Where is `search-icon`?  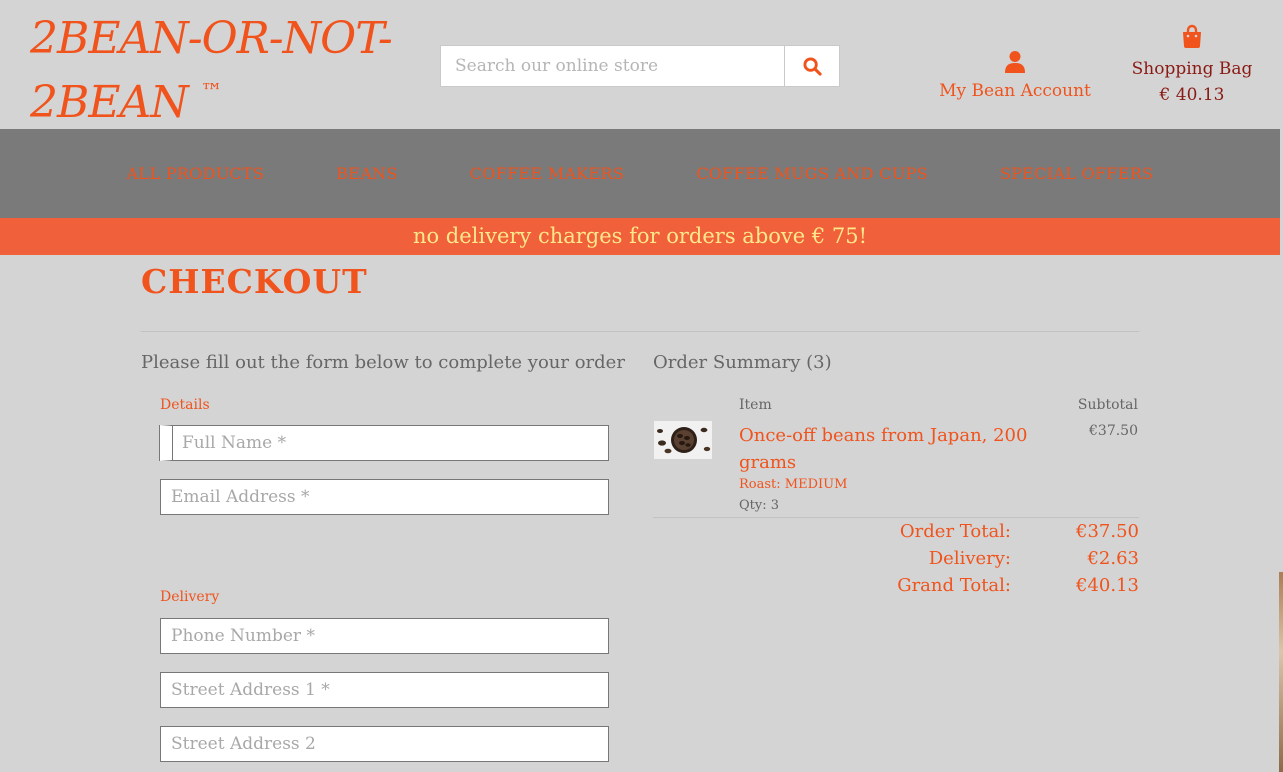
search-icon is located at coordinates (812, 66).